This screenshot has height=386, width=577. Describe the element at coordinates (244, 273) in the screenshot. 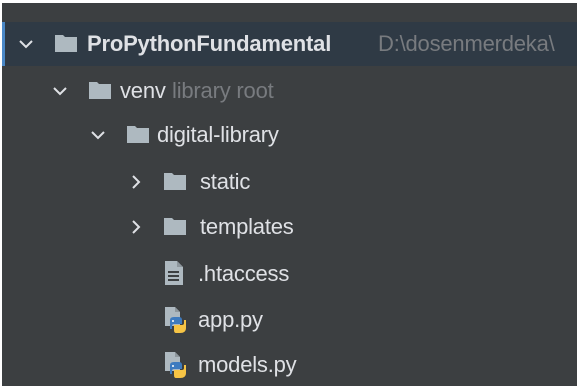

I see `tree-item-label: .htaccess` at that location.